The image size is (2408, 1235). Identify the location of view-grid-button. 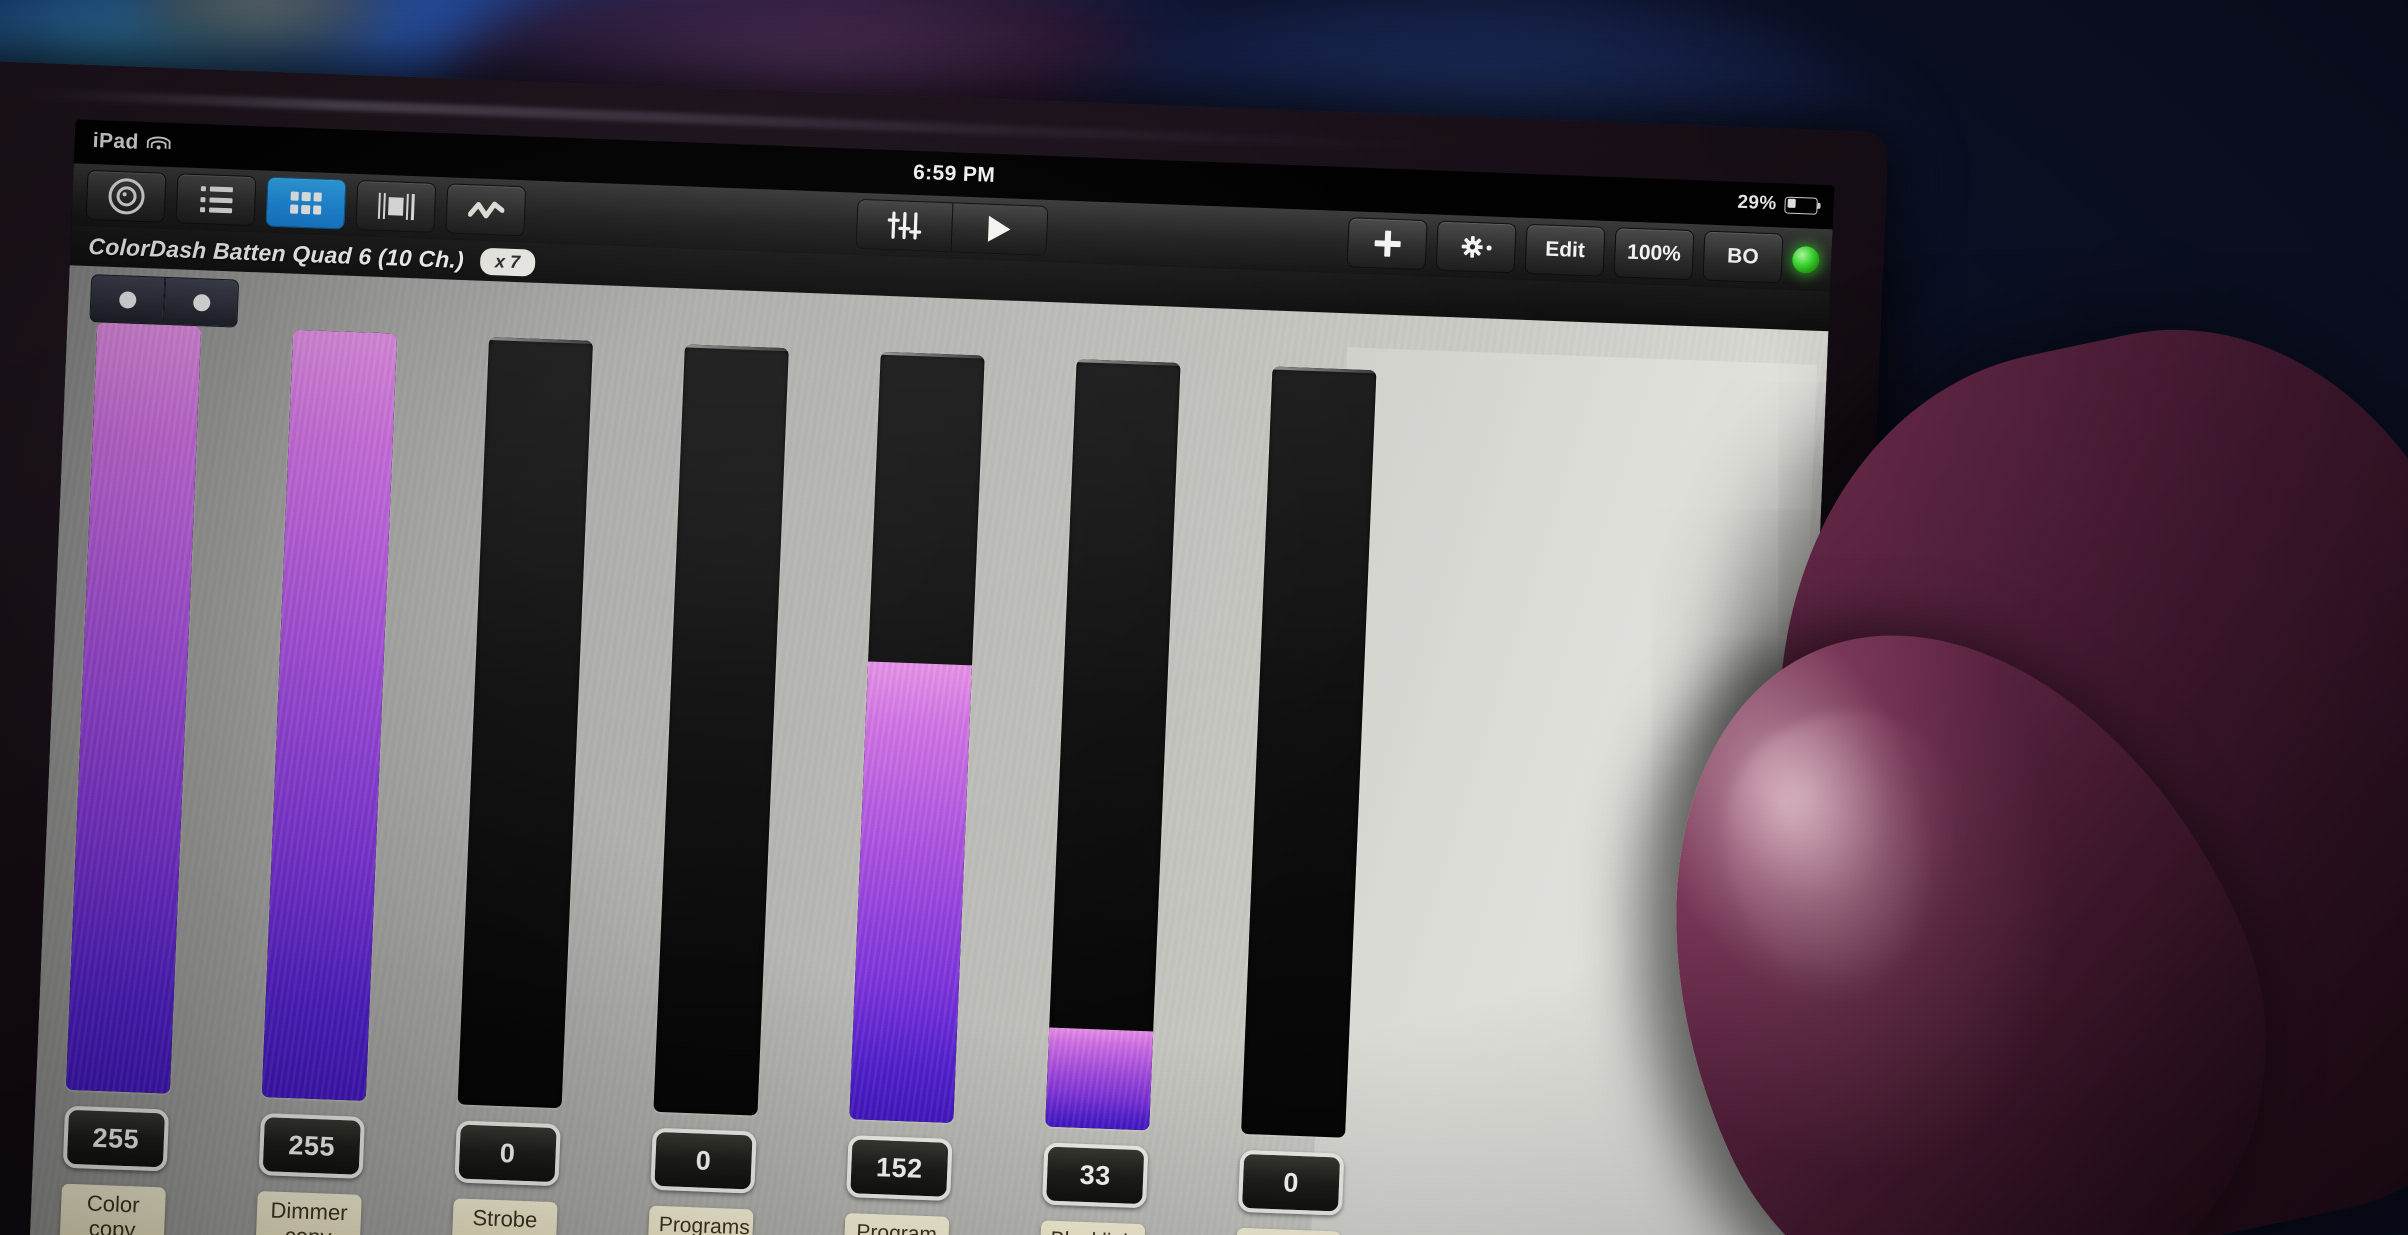
(306, 203).